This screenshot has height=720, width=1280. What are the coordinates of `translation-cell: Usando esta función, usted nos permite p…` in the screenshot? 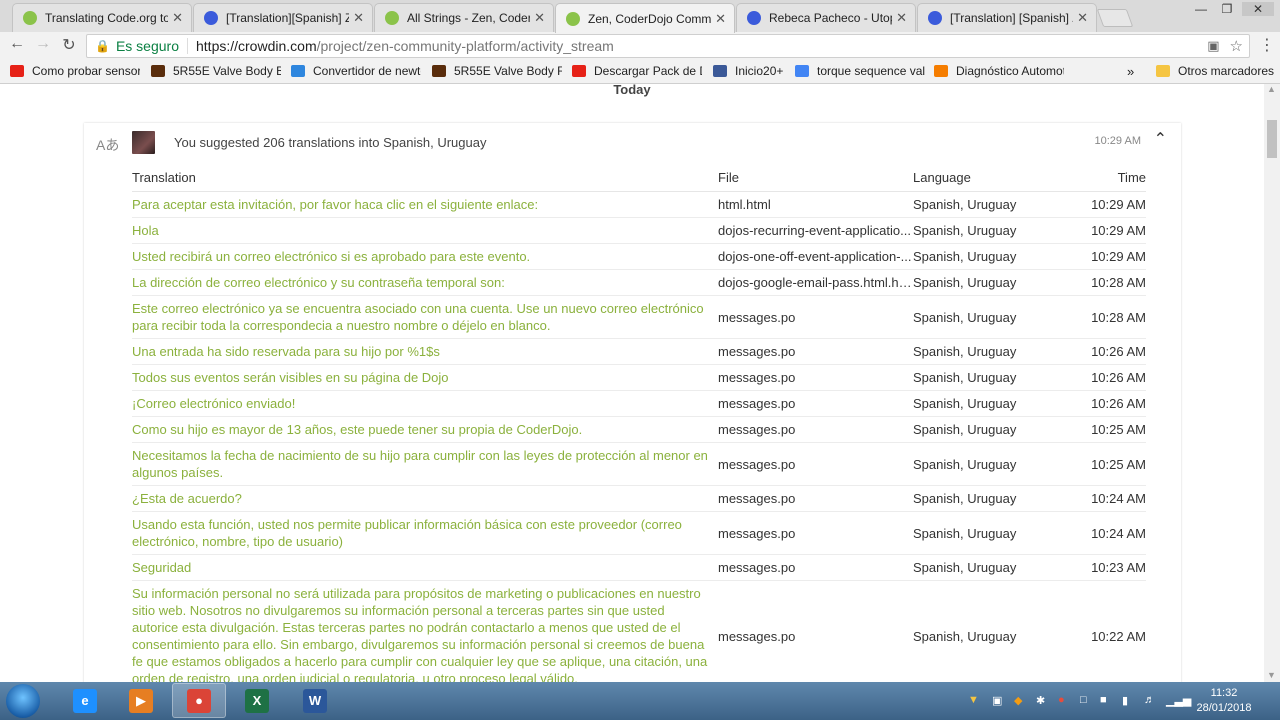 It's located at (425, 533).